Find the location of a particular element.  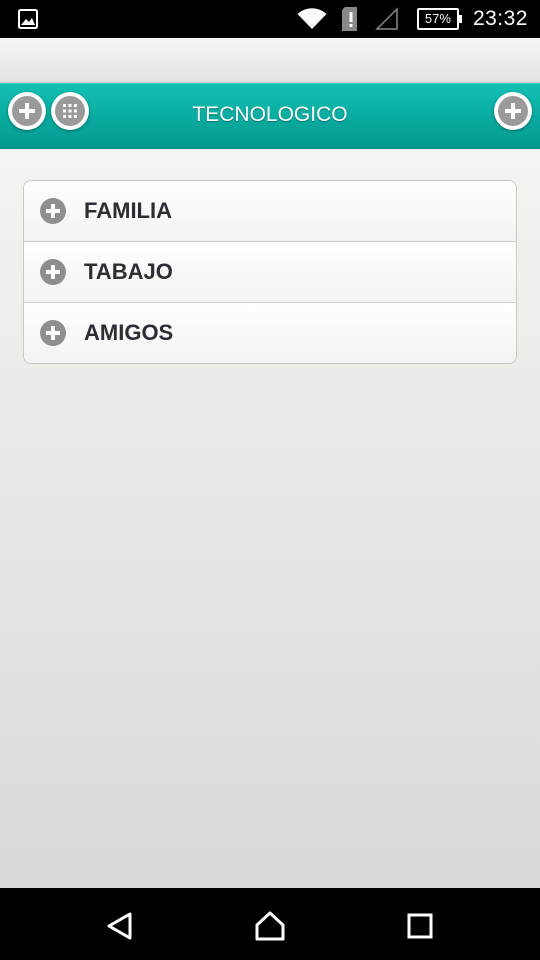

list-item-amigos: AMIGOS is located at coordinates (270, 333).